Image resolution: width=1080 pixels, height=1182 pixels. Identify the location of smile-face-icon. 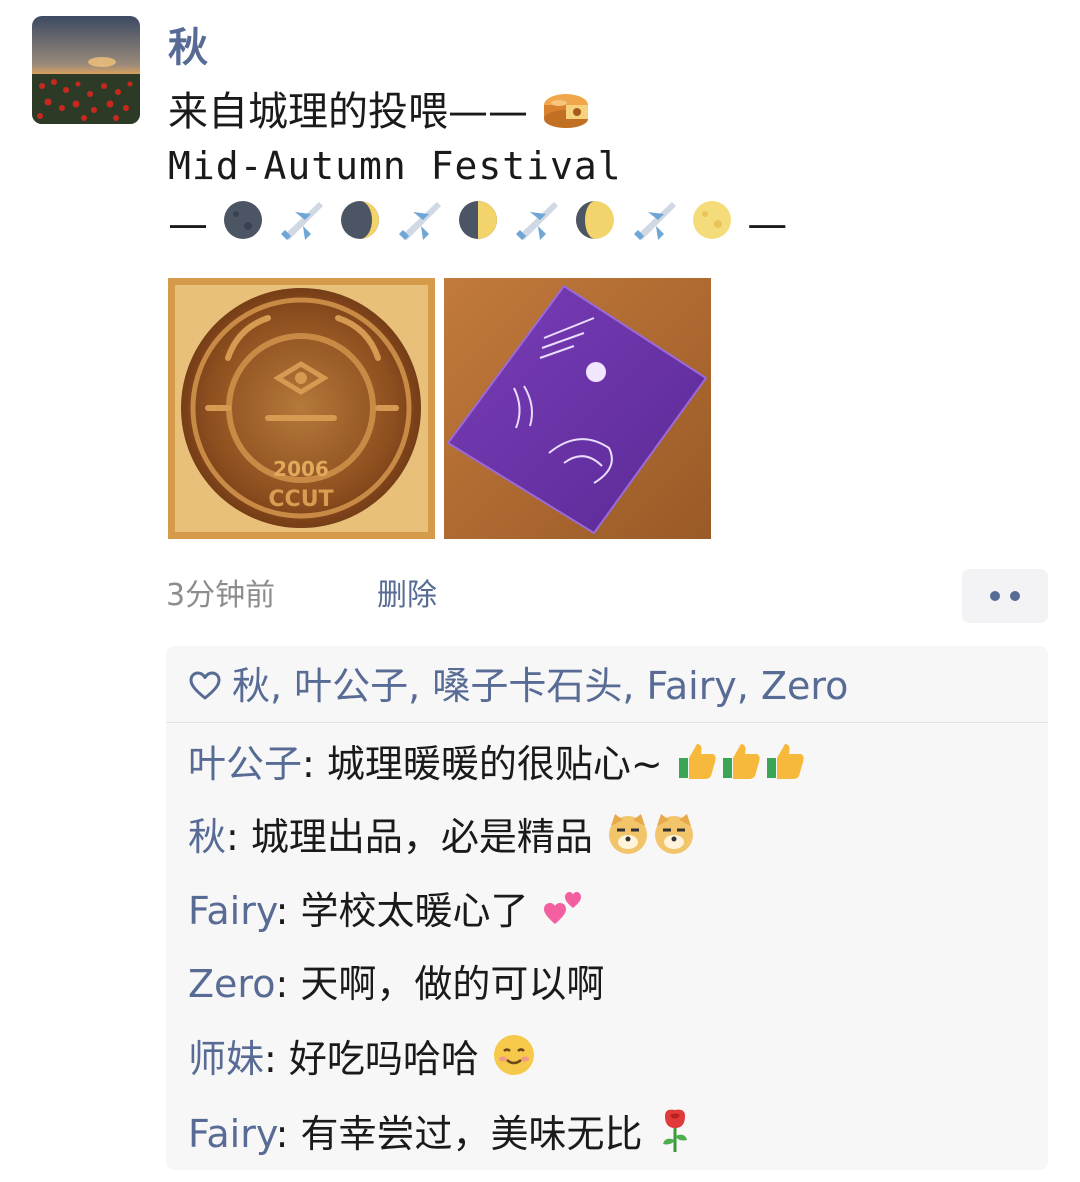
(514, 1061).